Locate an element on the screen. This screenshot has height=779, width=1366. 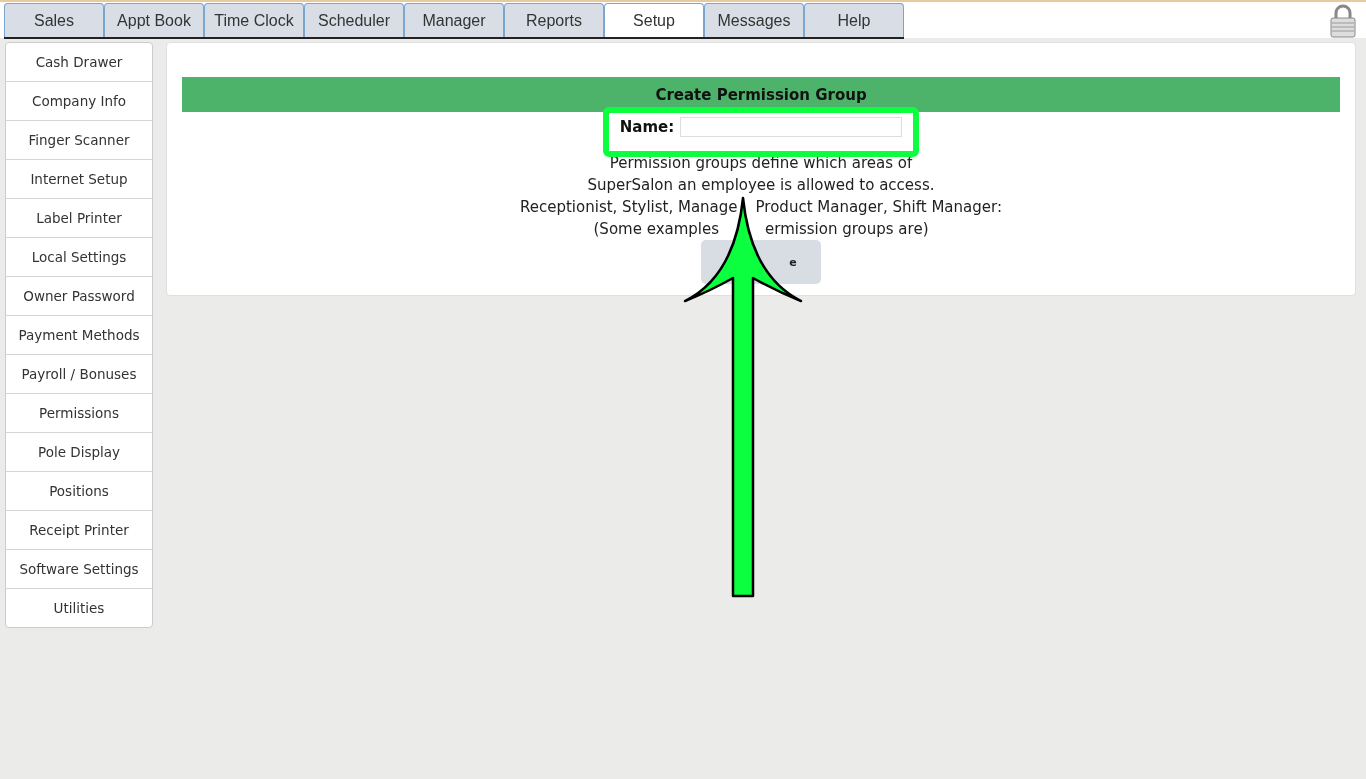
sidebar-item: Owner Password is located at coordinates (79, 296).